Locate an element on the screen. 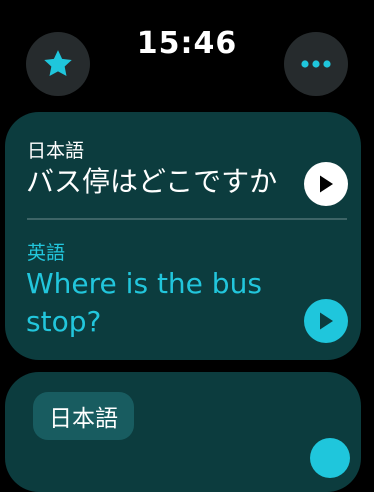 This screenshot has height=492, width=374. card-divider is located at coordinates (187, 219).